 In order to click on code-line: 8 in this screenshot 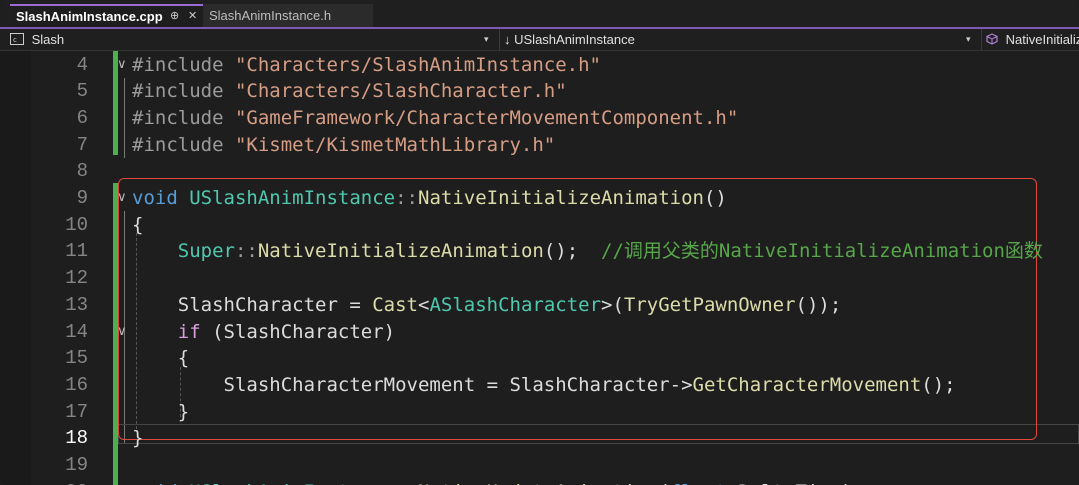, I will do `click(539, 171)`.